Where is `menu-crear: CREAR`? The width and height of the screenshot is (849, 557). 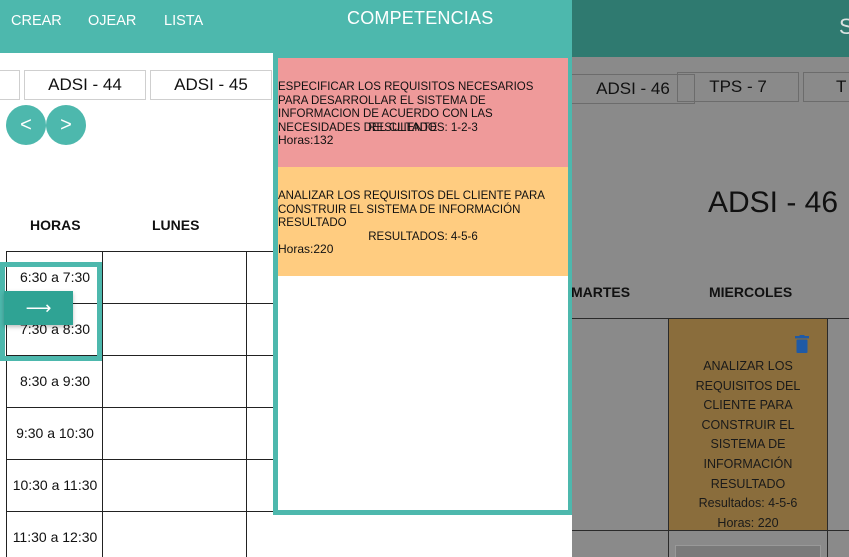
menu-crear: CREAR is located at coordinates (36, 21).